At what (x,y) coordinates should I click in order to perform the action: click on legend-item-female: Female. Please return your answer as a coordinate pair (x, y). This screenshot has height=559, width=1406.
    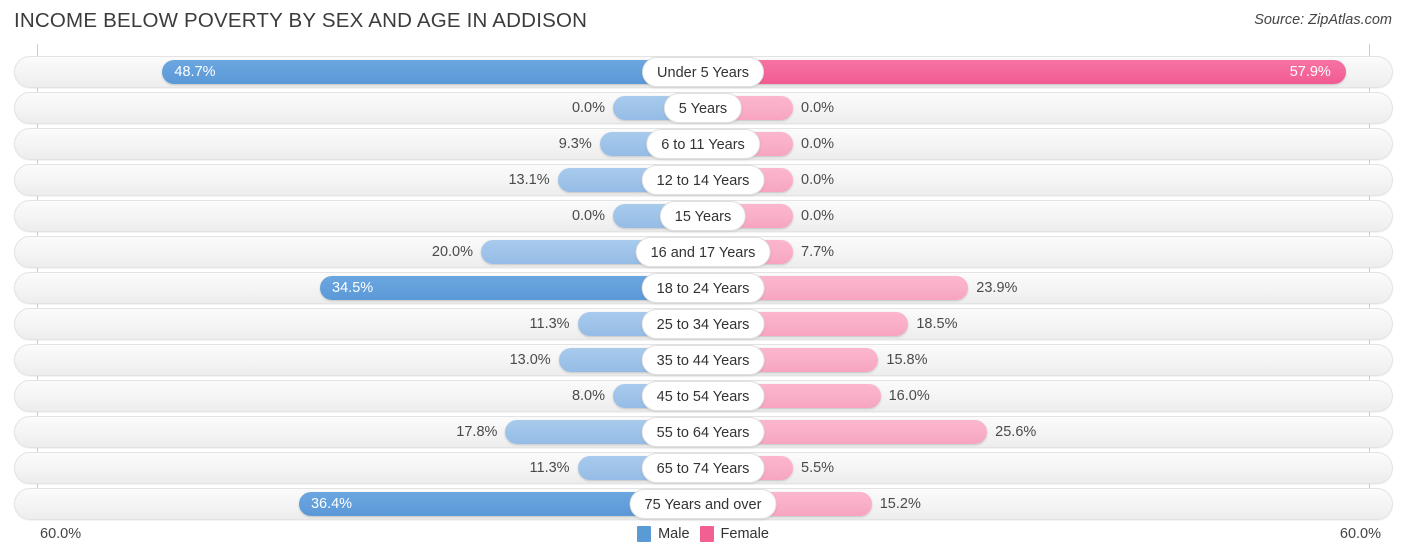
    Looking at the image, I should click on (734, 534).